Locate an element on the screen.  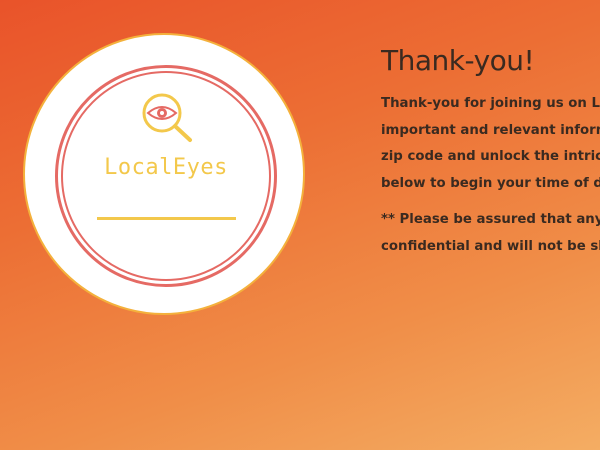
message-line: zip code and unlock the intrica is located at coordinates (490, 156).